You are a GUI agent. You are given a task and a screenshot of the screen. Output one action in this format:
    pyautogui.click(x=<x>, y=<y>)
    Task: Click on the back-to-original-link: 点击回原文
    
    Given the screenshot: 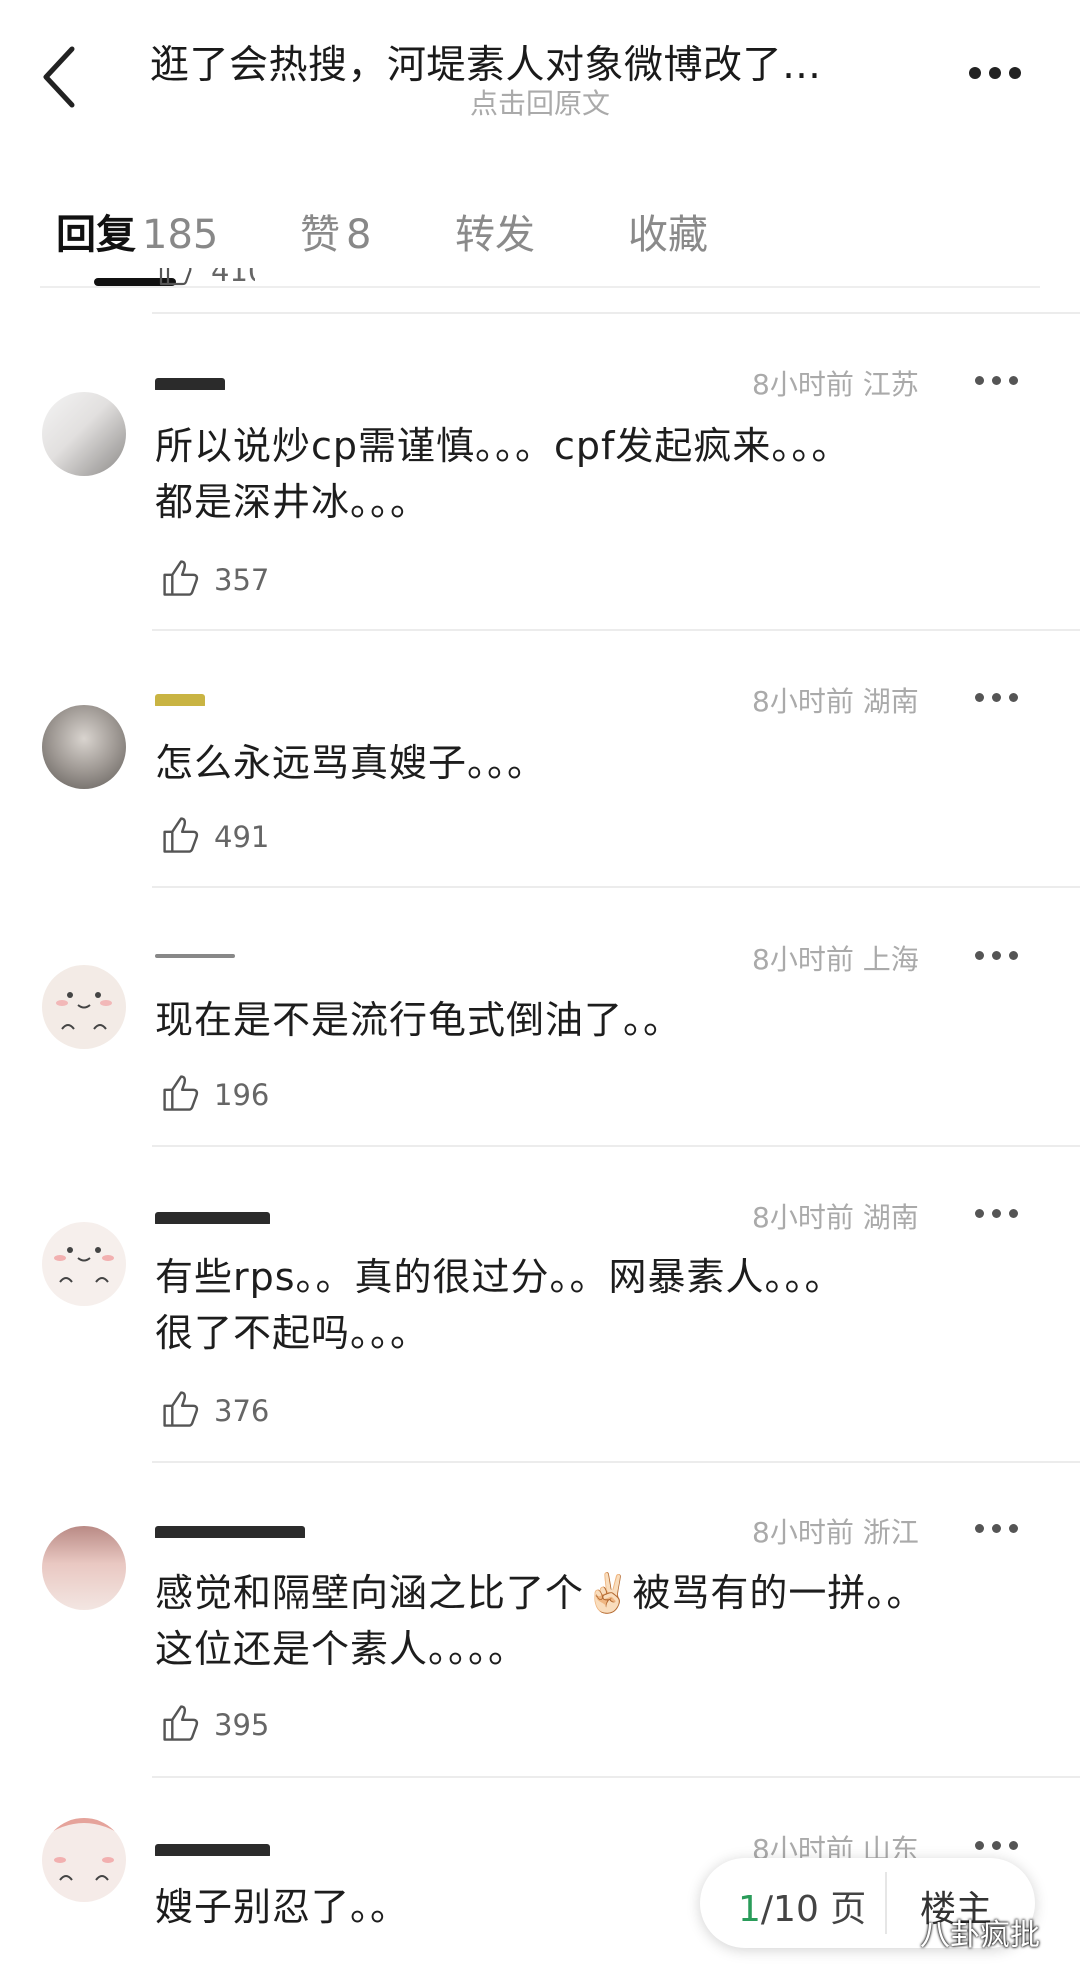 What is the action you would take?
    pyautogui.click(x=540, y=102)
    